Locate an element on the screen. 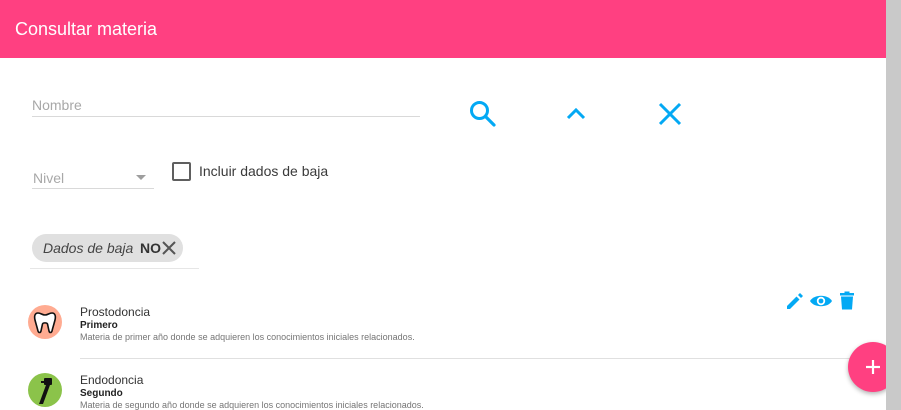  chip-divider is located at coordinates (114, 268).